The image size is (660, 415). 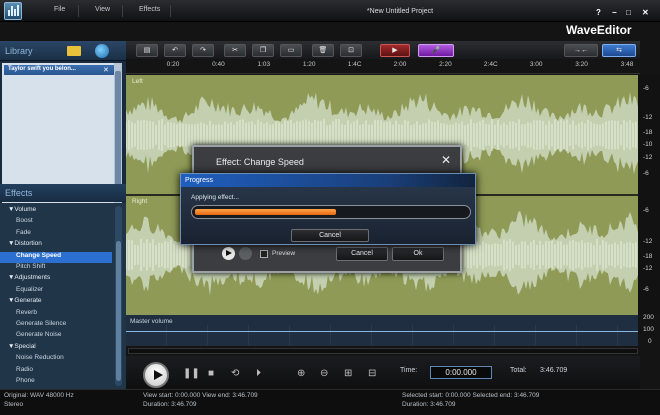 I want to click on effects-category: ▼Generate, so click(x=56, y=302).